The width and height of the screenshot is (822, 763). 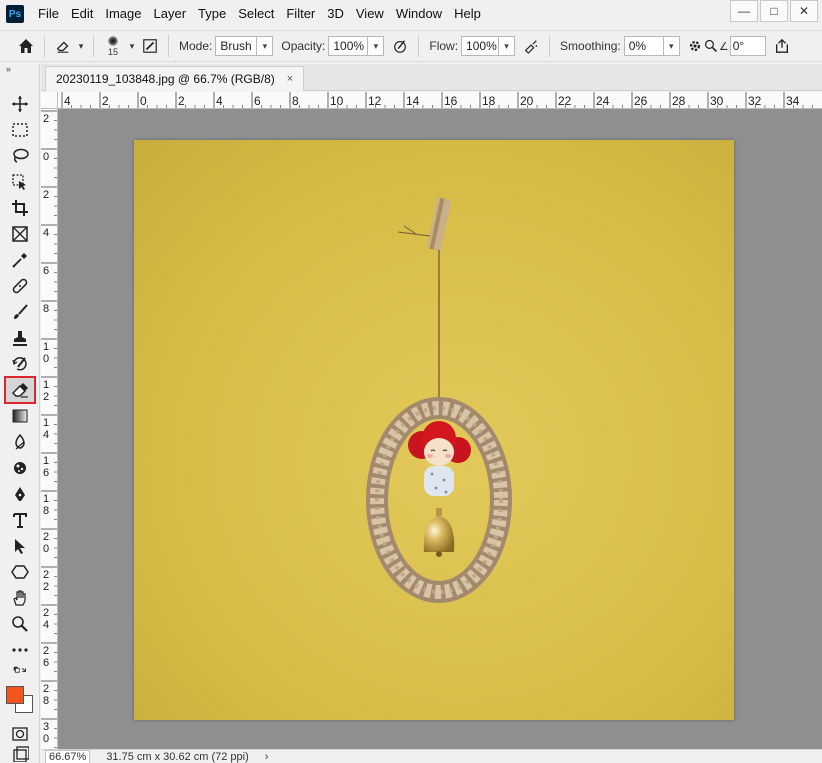 What do you see at coordinates (20, 208) in the screenshot?
I see `crop-icon` at bounding box center [20, 208].